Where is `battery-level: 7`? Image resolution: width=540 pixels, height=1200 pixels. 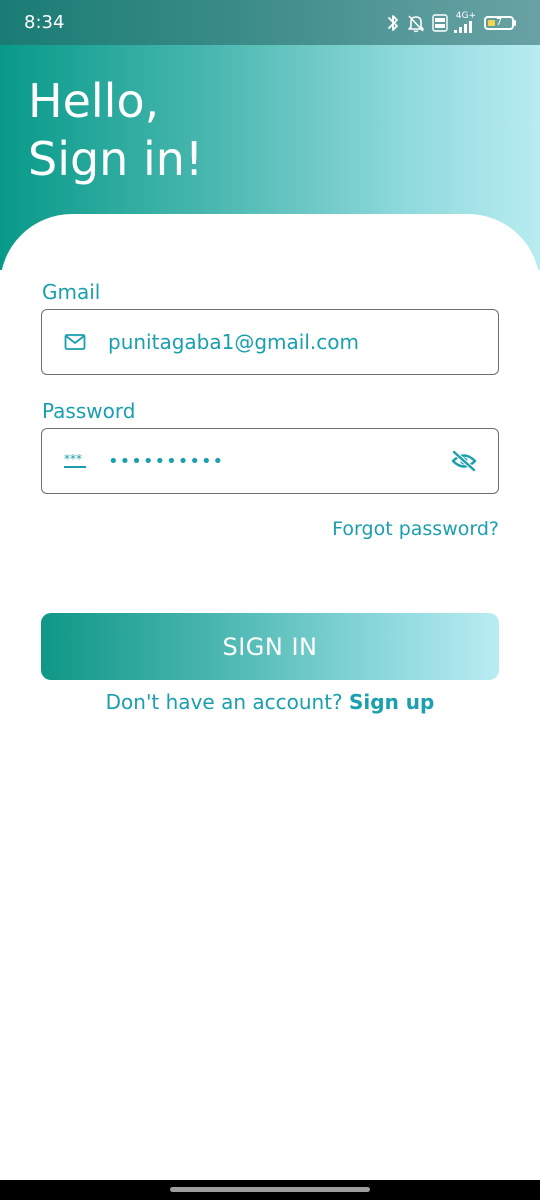
battery-level: 7 is located at coordinates (499, 22).